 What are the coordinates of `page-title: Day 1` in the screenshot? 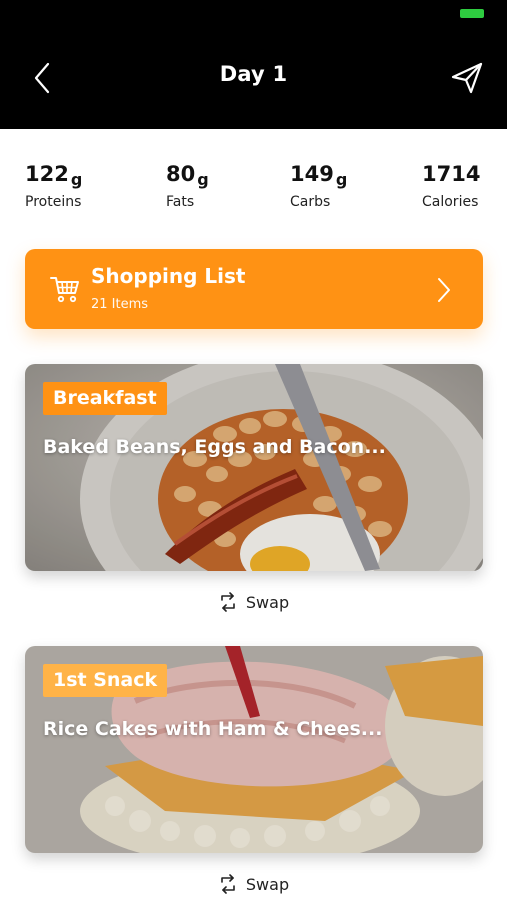 It's located at (253, 74).